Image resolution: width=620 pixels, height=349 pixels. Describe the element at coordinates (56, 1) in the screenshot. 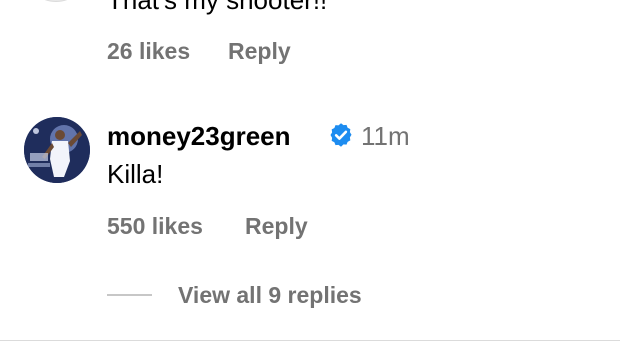

I see `previous-comment-avatar` at that location.